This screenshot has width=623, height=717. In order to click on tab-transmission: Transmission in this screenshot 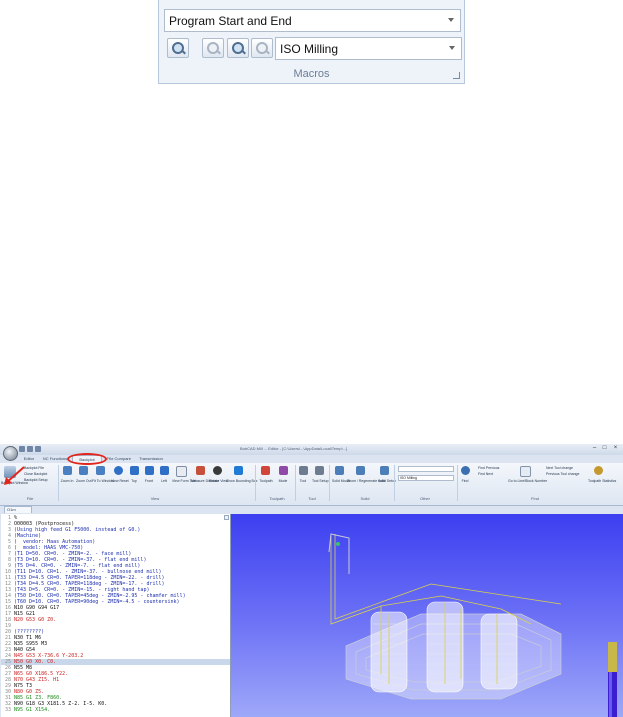, I will do `click(151, 459)`.